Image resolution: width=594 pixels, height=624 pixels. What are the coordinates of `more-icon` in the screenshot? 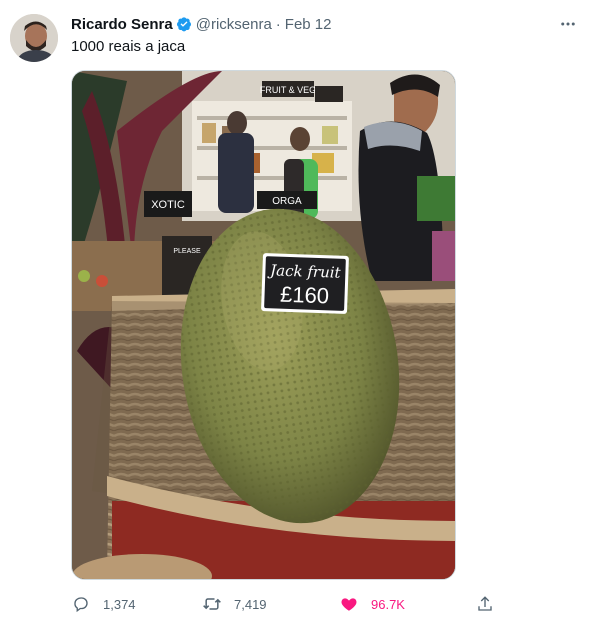 It's located at (568, 24).